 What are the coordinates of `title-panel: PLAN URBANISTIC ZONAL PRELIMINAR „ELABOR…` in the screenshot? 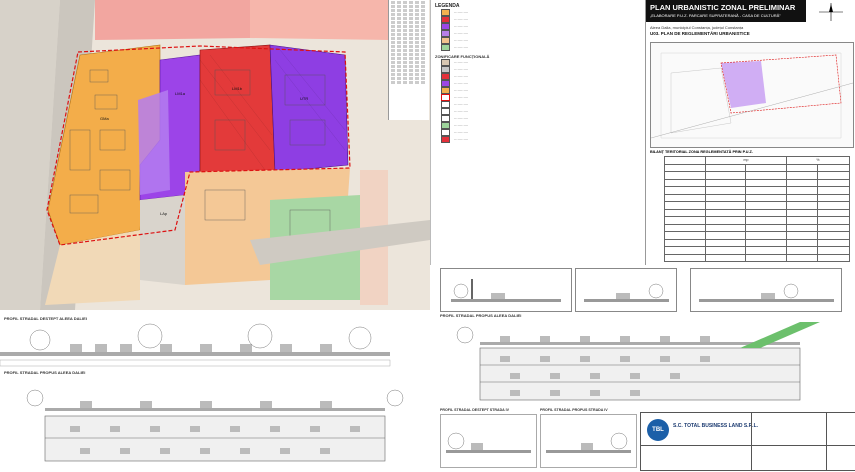 It's located at (750, 132).